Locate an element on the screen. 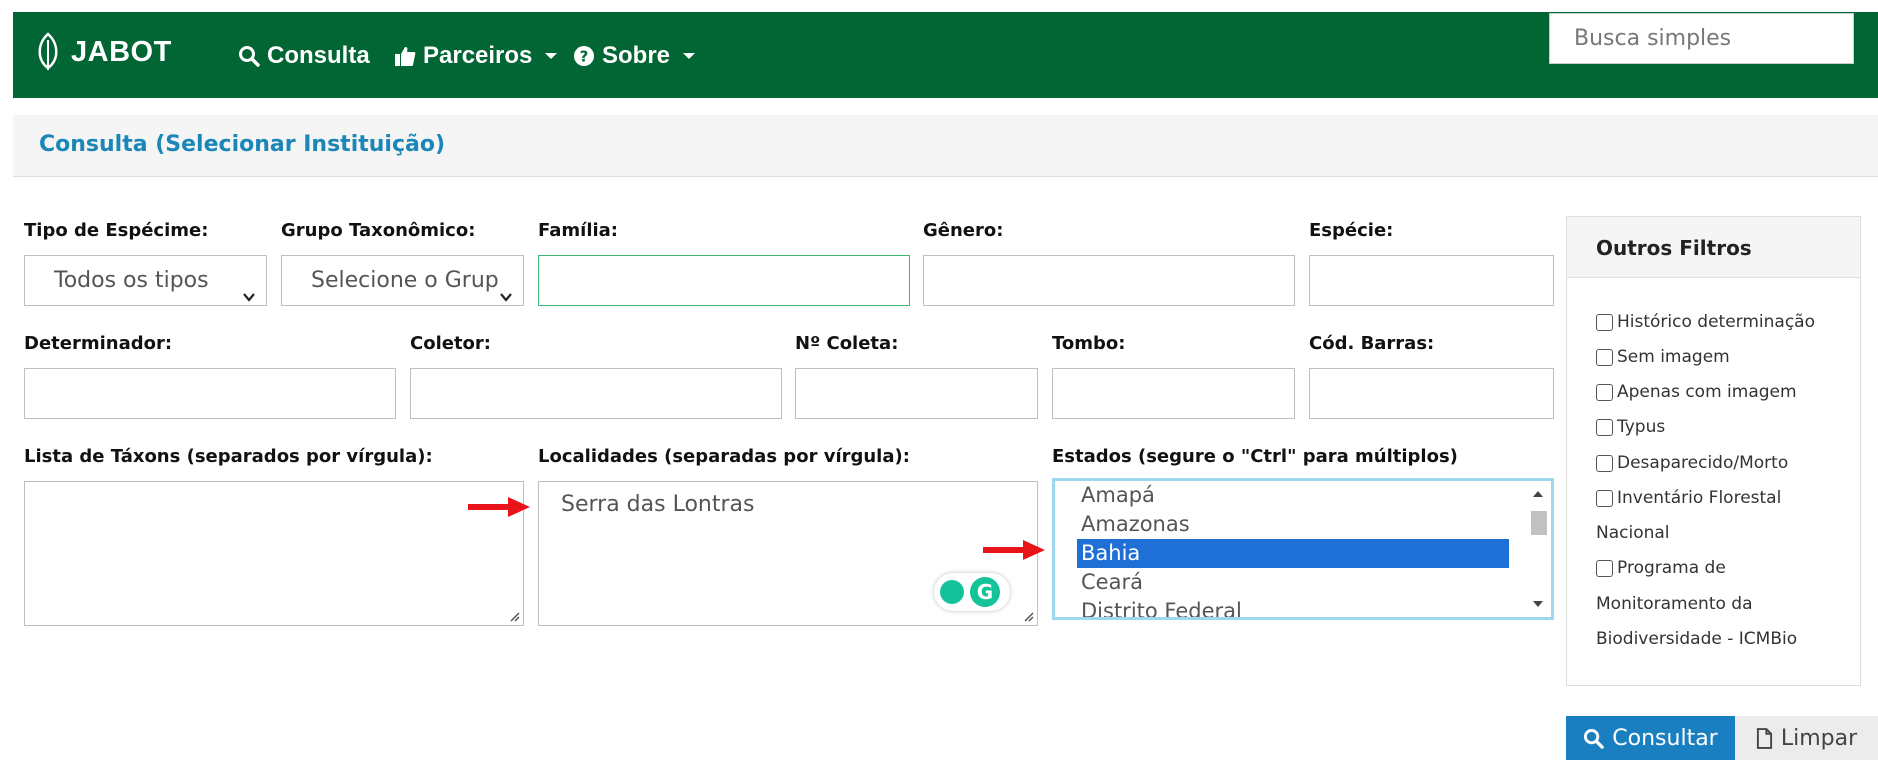 The height and width of the screenshot is (760, 1878). limpar-button: Limpar is located at coordinates (1806, 738).